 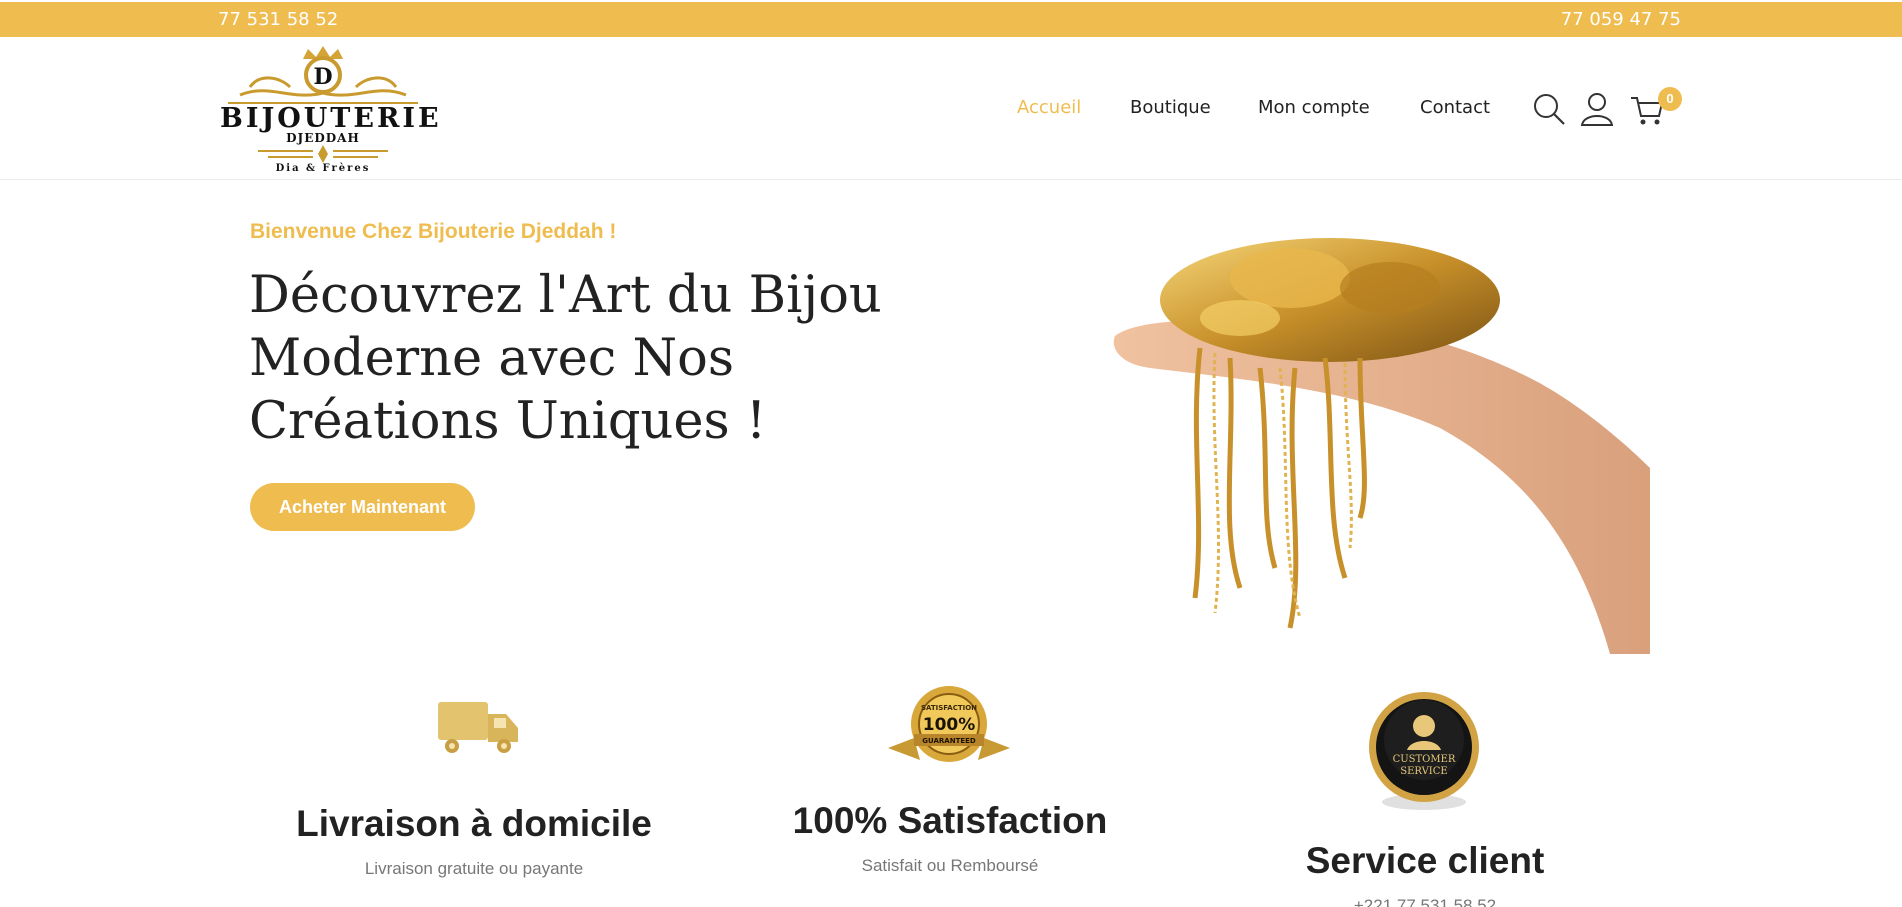 I want to click on logo-tagline: Dia & Frères, so click(x=323, y=168).